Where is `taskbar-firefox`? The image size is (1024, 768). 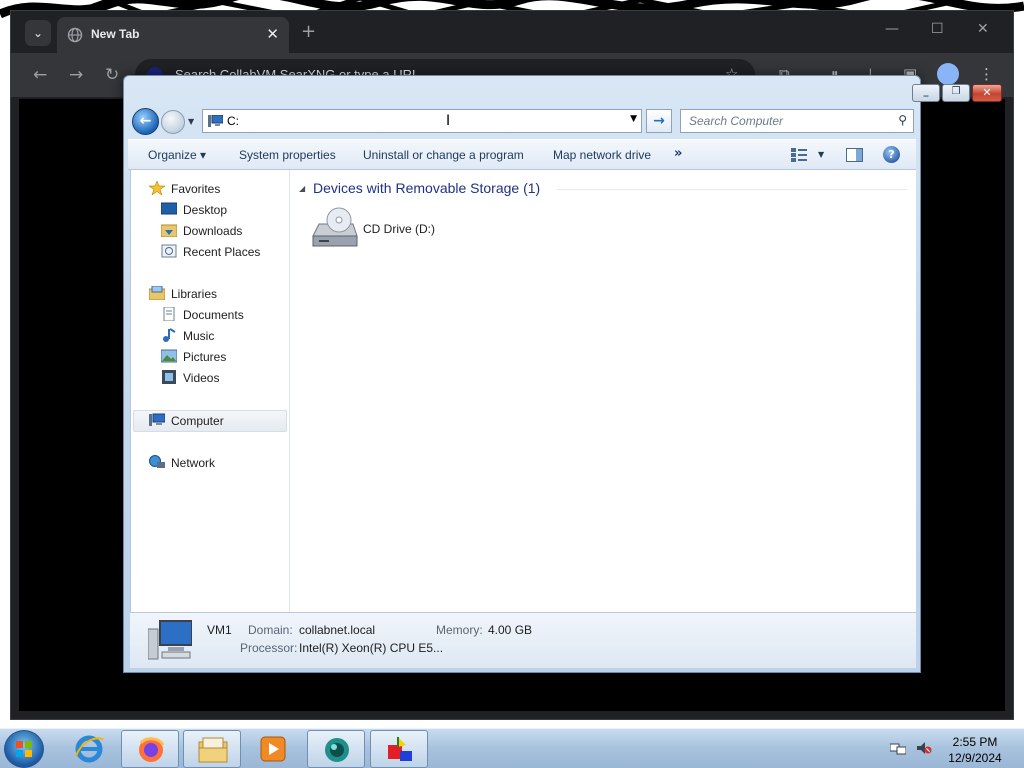 taskbar-firefox is located at coordinates (150, 749).